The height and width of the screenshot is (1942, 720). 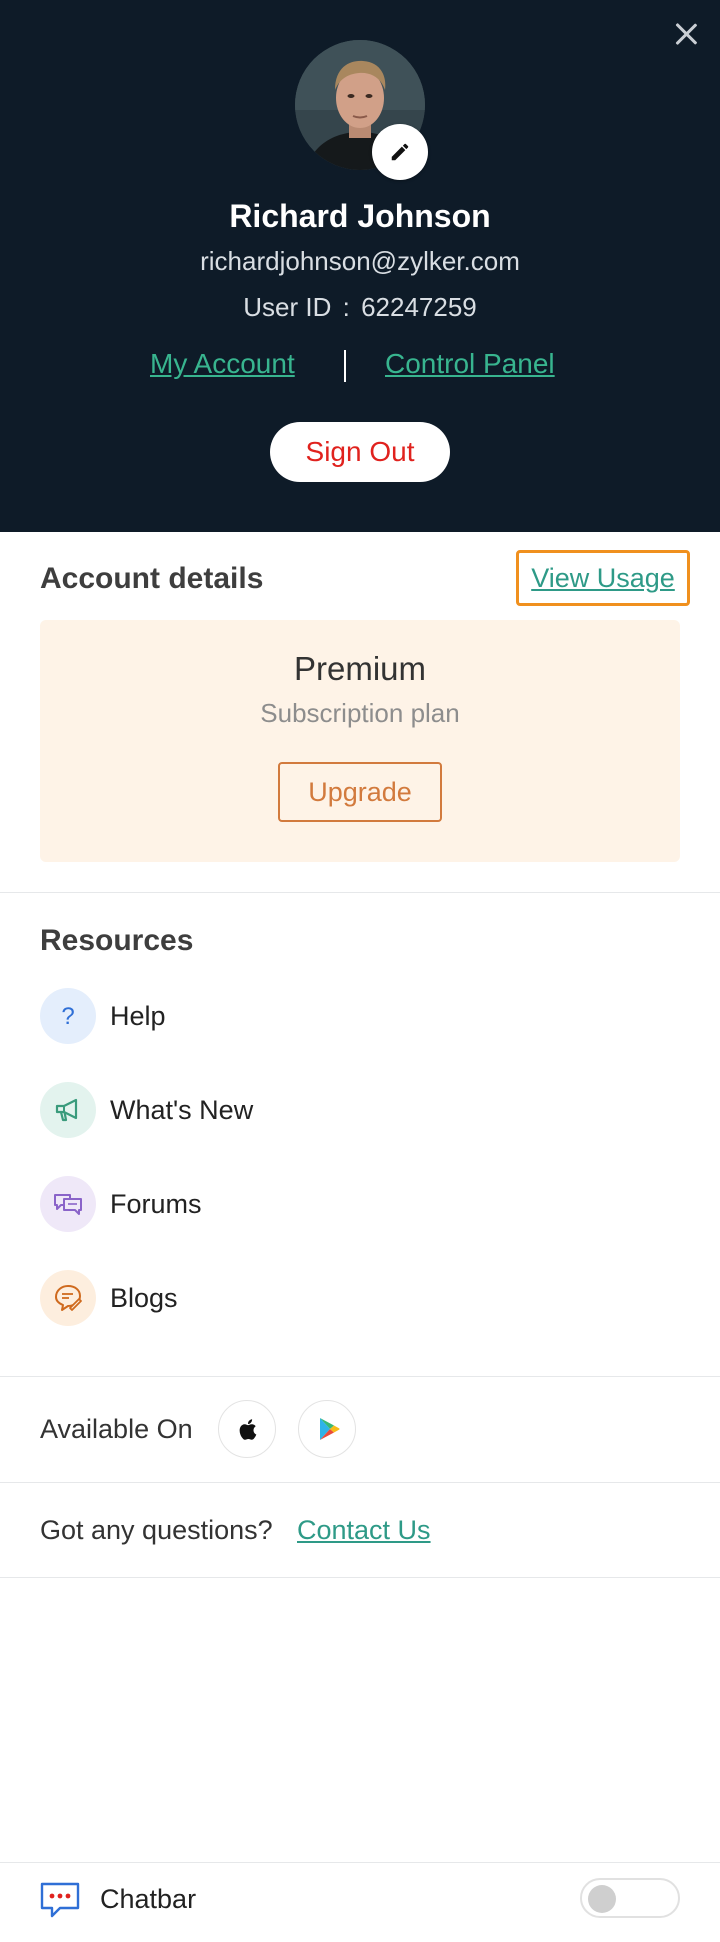 I want to click on forums-icon, so click(x=68, y=1204).